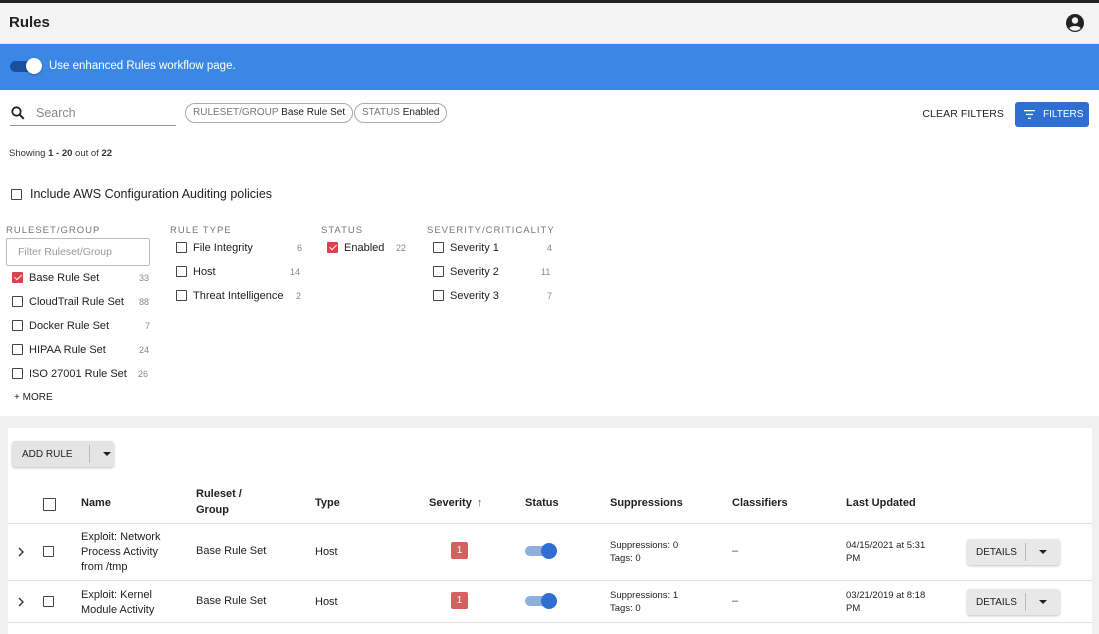 This screenshot has width=1099, height=634. I want to click on facet-option-iso-27001-rule-set: ISO 27001 Rule Set 26, so click(80, 373).